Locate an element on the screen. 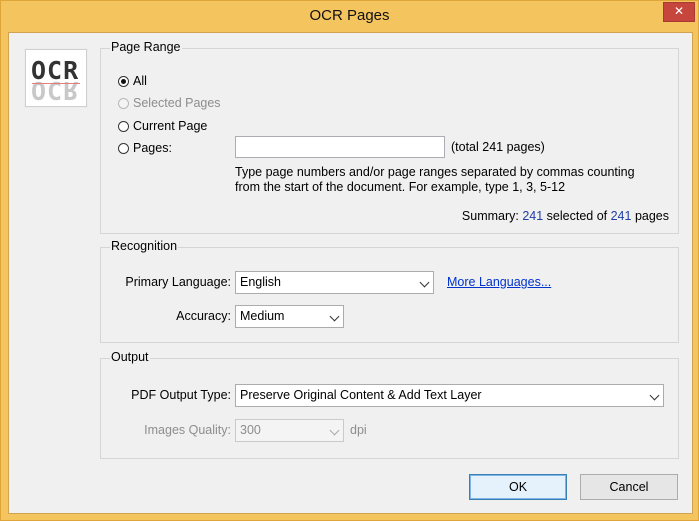  ok-button: OK is located at coordinates (518, 487).